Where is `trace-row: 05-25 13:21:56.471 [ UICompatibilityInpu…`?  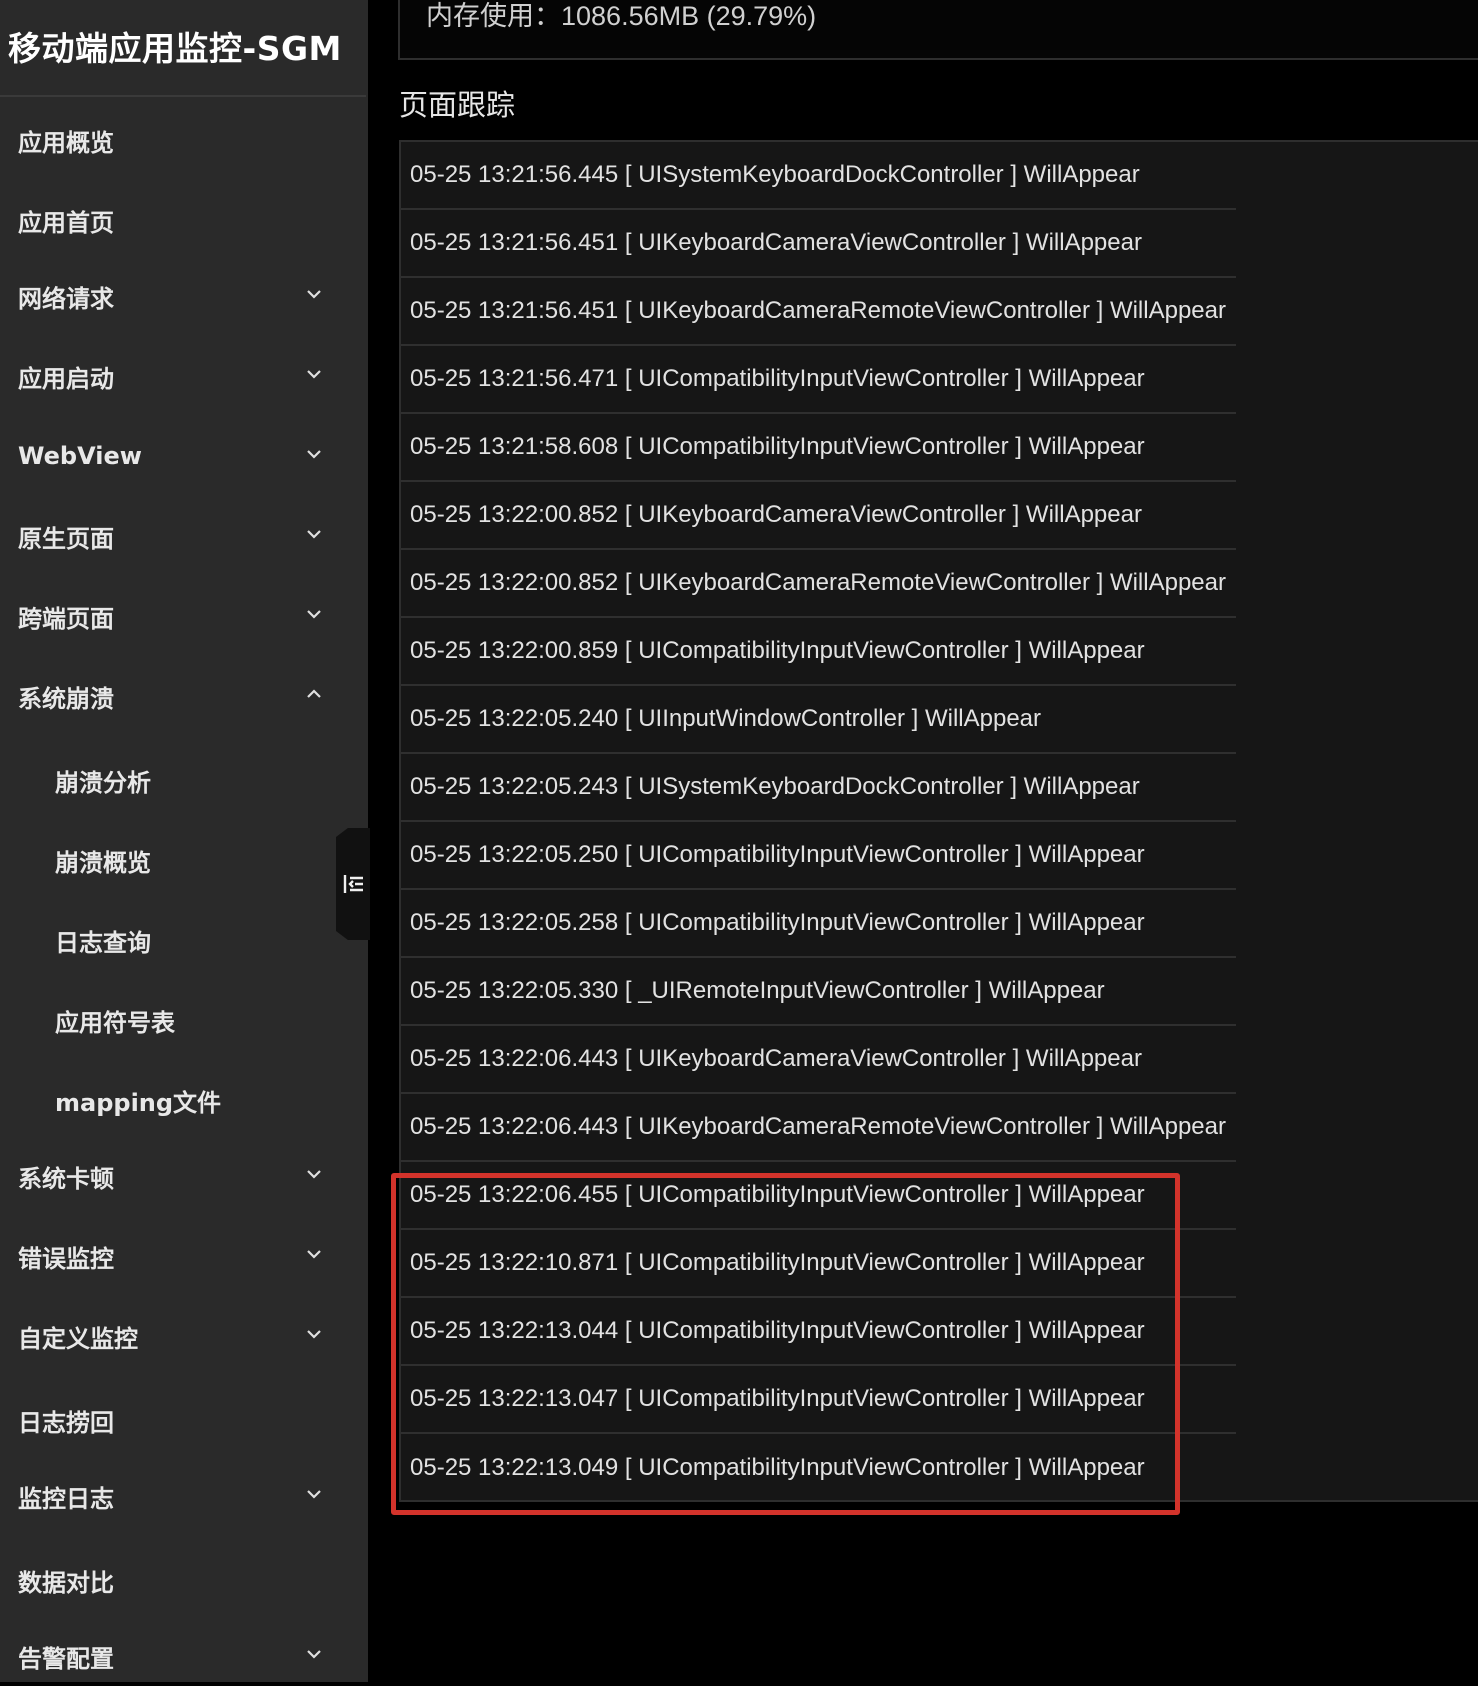 trace-row: 05-25 13:21:56.471 [ UICompatibilityInpu… is located at coordinates (818, 380).